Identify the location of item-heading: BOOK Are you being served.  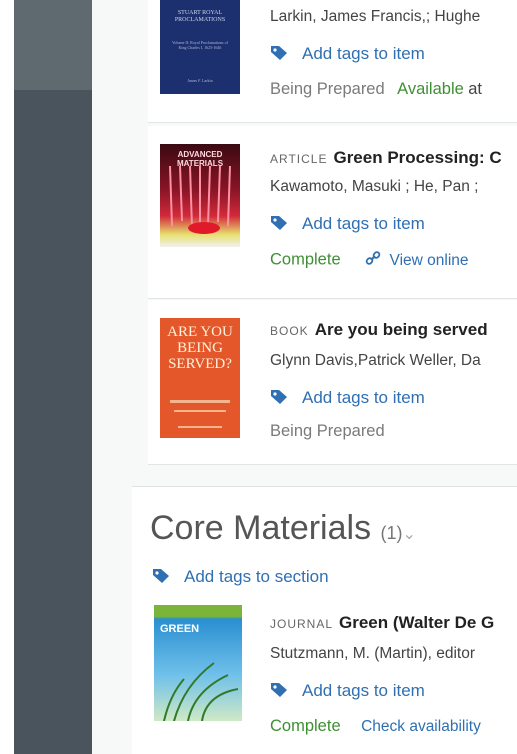
(379, 330).